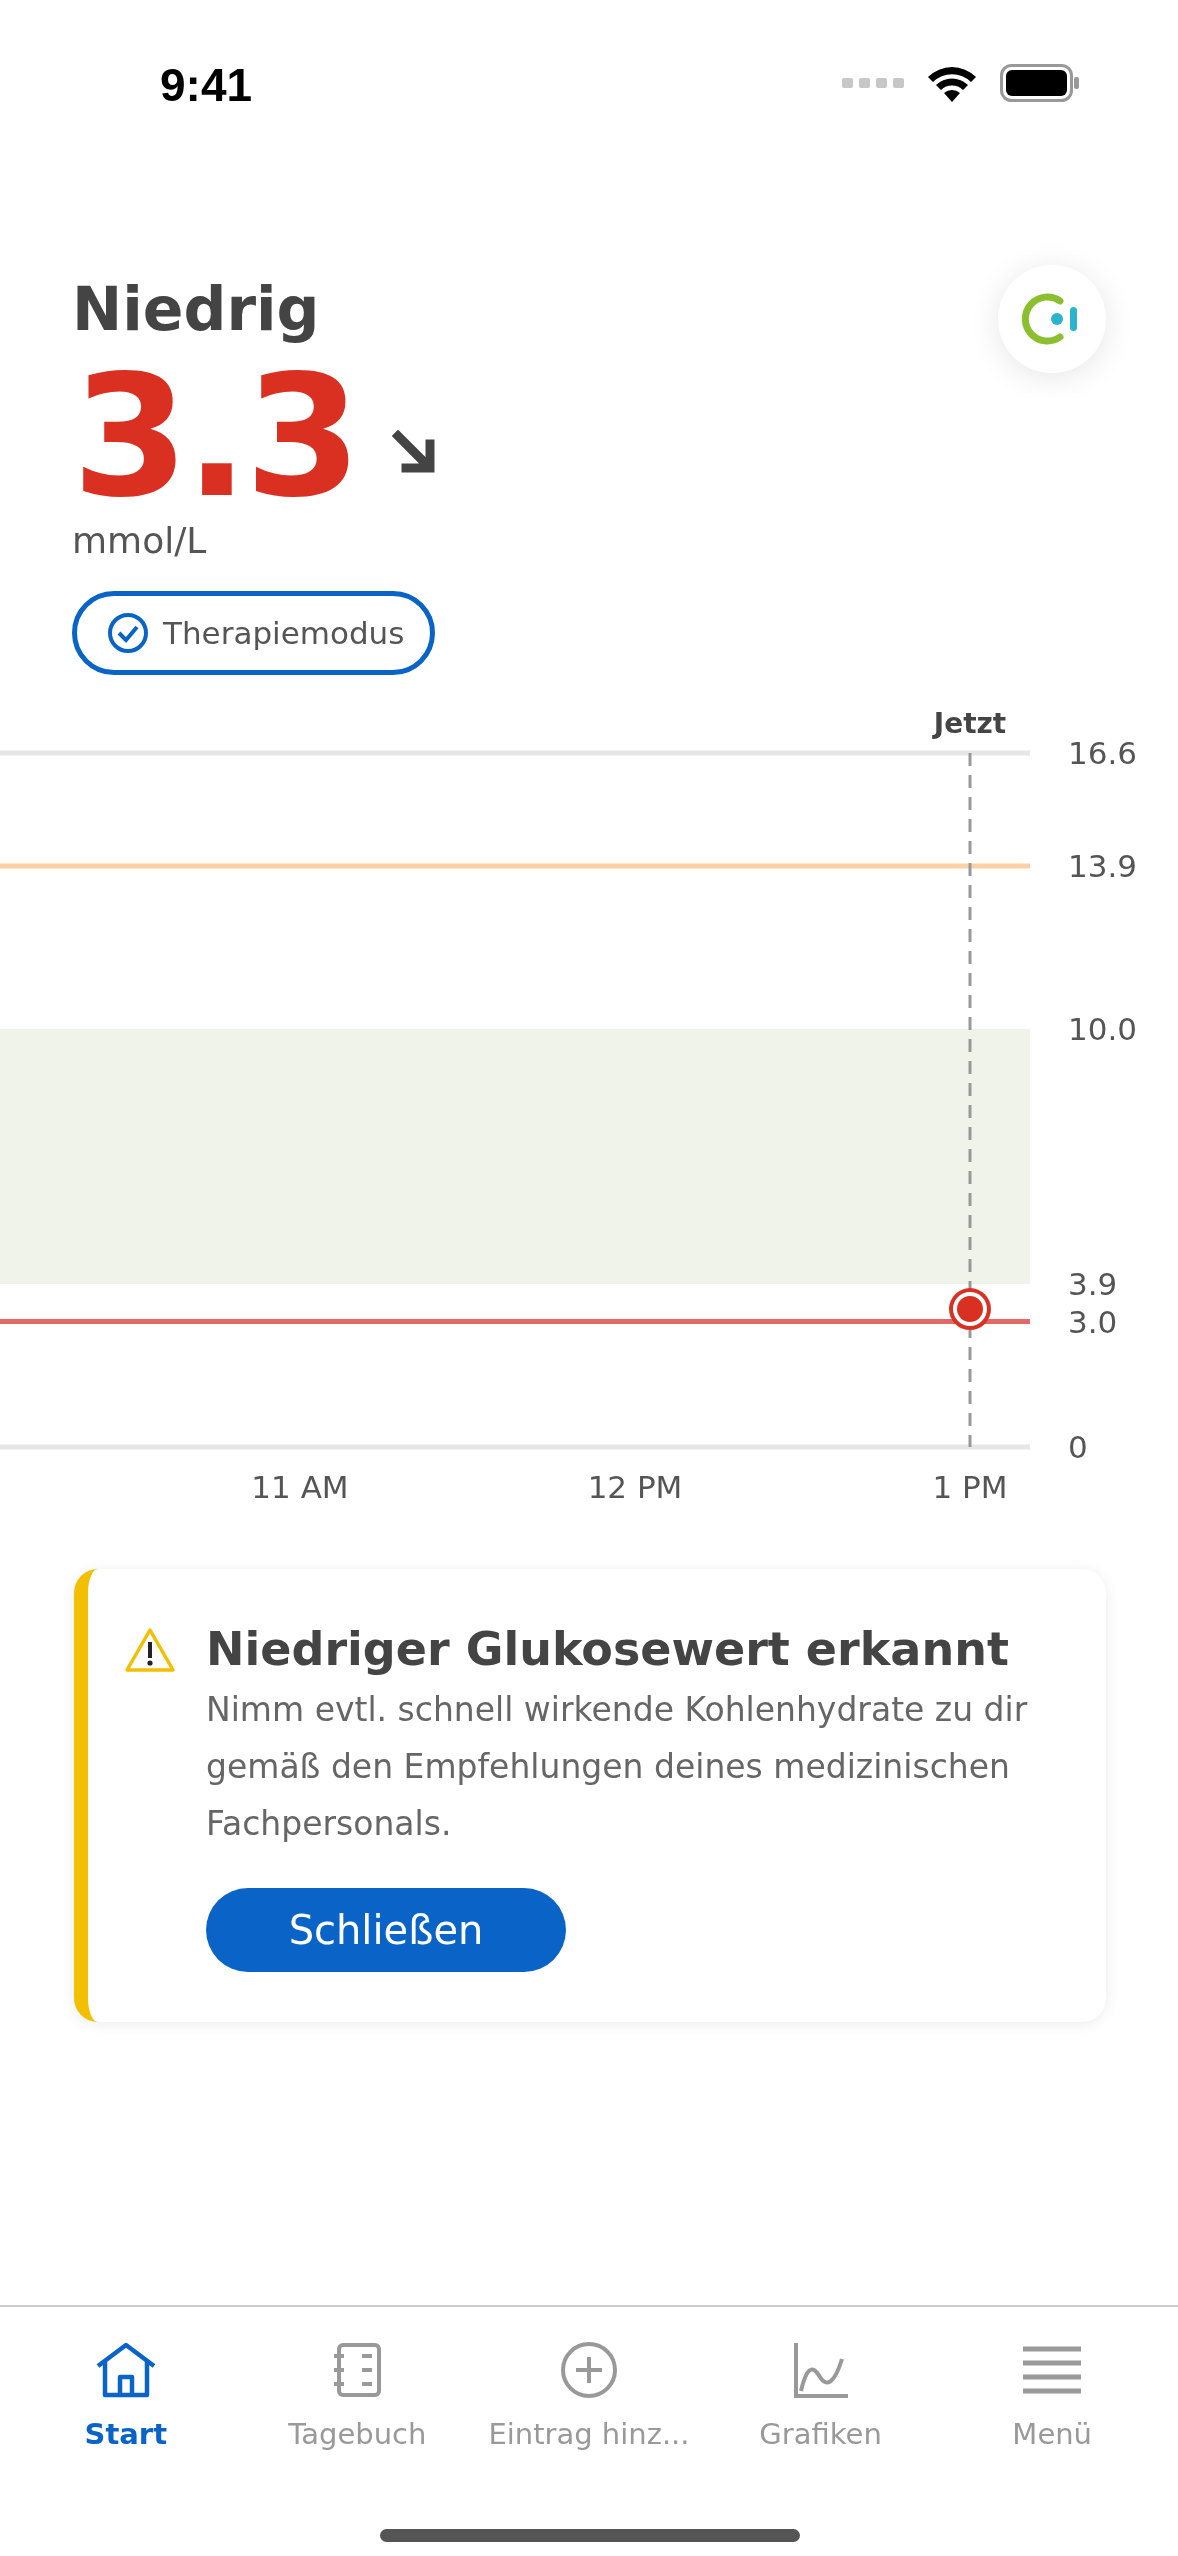 This screenshot has width=1178, height=2556. I want to click on y-axis-label: 3.0, so click(1093, 1321).